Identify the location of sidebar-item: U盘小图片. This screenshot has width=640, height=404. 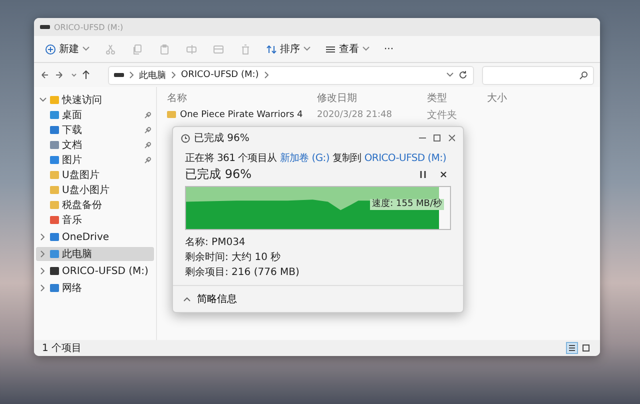
(95, 190).